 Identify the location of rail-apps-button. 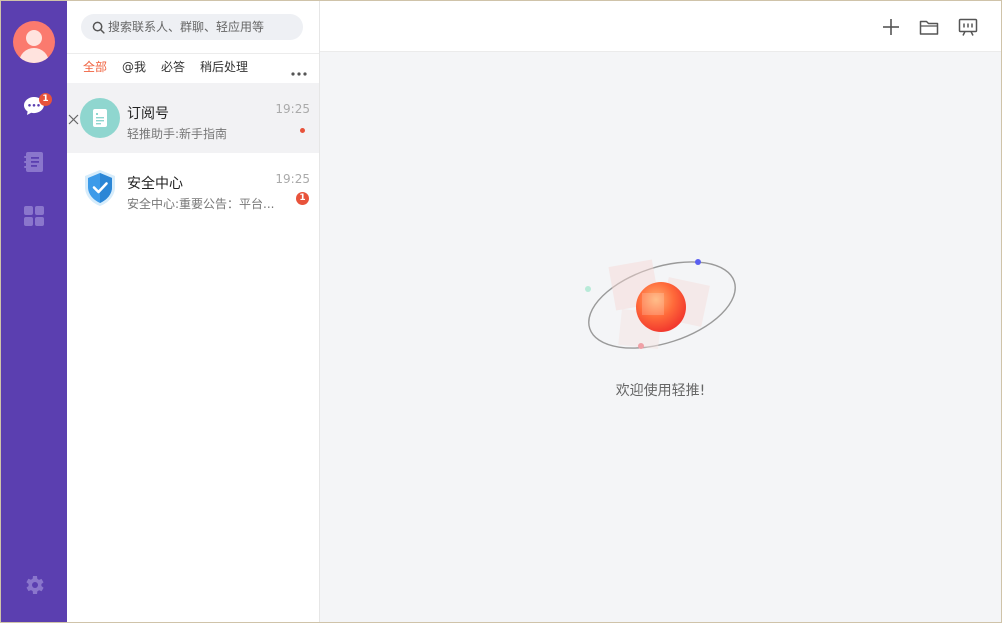
(34, 216).